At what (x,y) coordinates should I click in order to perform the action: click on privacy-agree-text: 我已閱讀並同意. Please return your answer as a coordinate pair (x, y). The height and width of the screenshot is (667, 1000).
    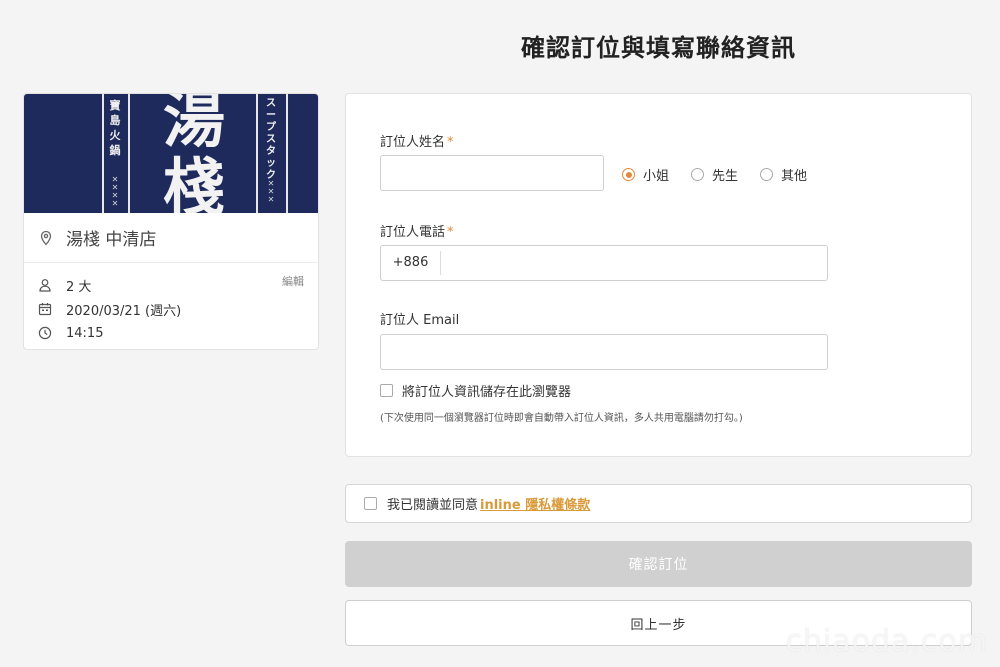
    Looking at the image, I should click on (433, 505).